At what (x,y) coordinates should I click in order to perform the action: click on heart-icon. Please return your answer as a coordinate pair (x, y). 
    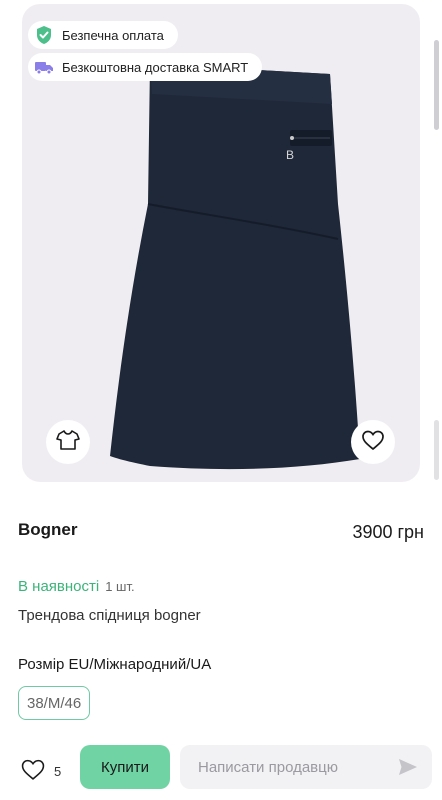
    Looking at the image, I should click on (373, 442).